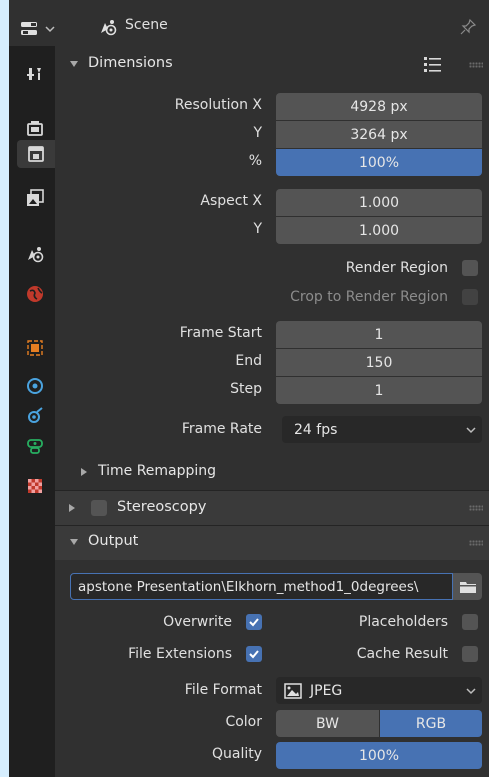 Image resolution: width=489 pixels, height=777 pixels. I want to click on placeholders-label: Placeholders, so click(403, 622).